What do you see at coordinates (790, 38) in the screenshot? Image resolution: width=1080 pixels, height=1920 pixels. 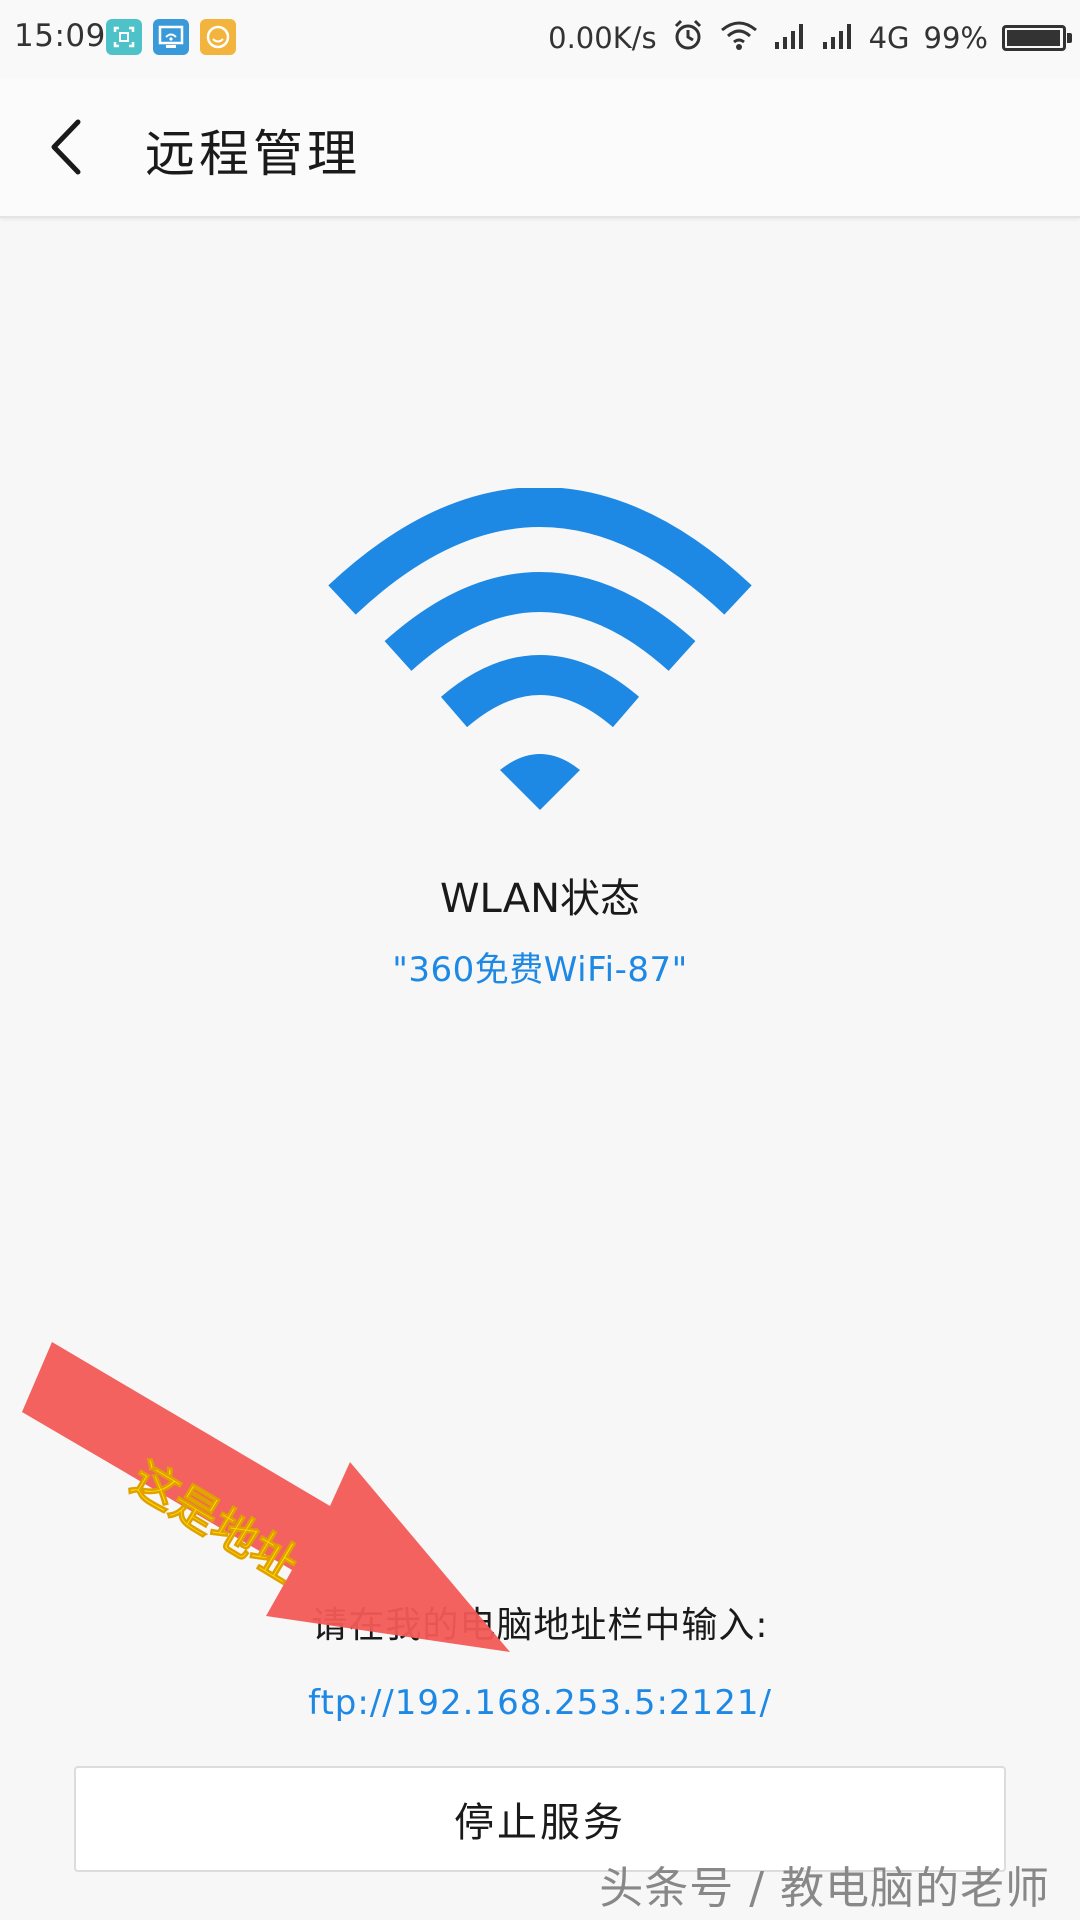 I see `signal-sim1-icon` at bounding box center [790, 38].